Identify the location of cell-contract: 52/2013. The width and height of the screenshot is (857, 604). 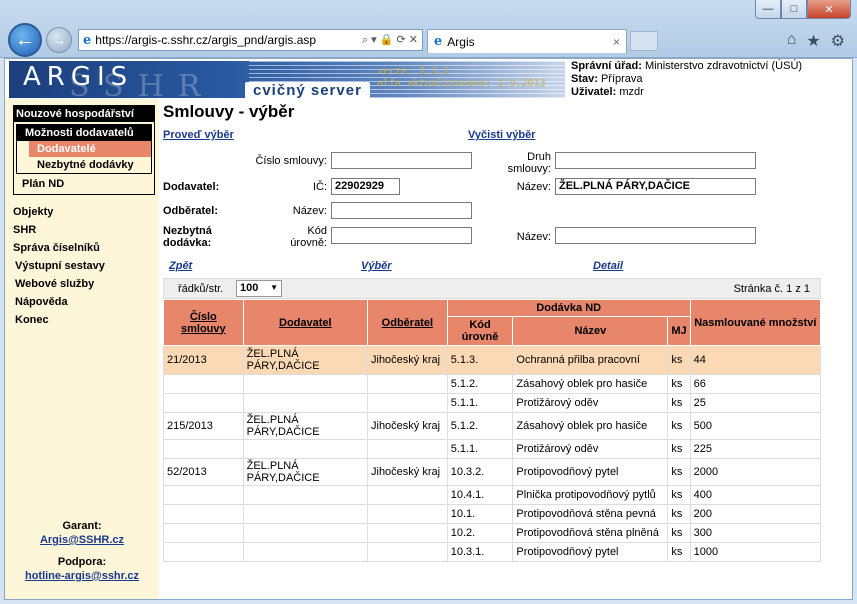
(203, 472).